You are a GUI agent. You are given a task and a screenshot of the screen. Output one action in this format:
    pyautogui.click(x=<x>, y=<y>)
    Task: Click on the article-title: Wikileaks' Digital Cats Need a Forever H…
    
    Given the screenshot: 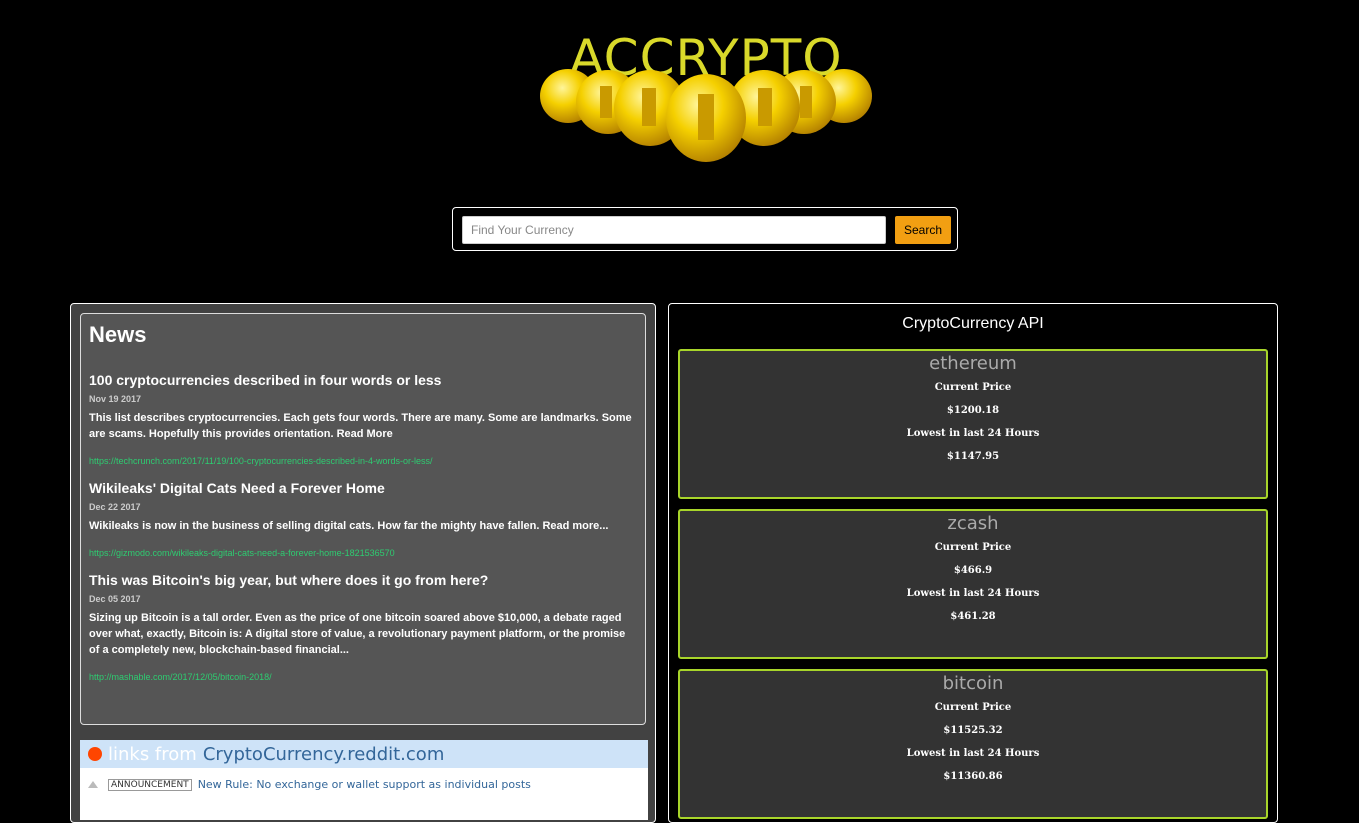 What is the action you would take?
    pyautogui.click(x=237, y=488)
    